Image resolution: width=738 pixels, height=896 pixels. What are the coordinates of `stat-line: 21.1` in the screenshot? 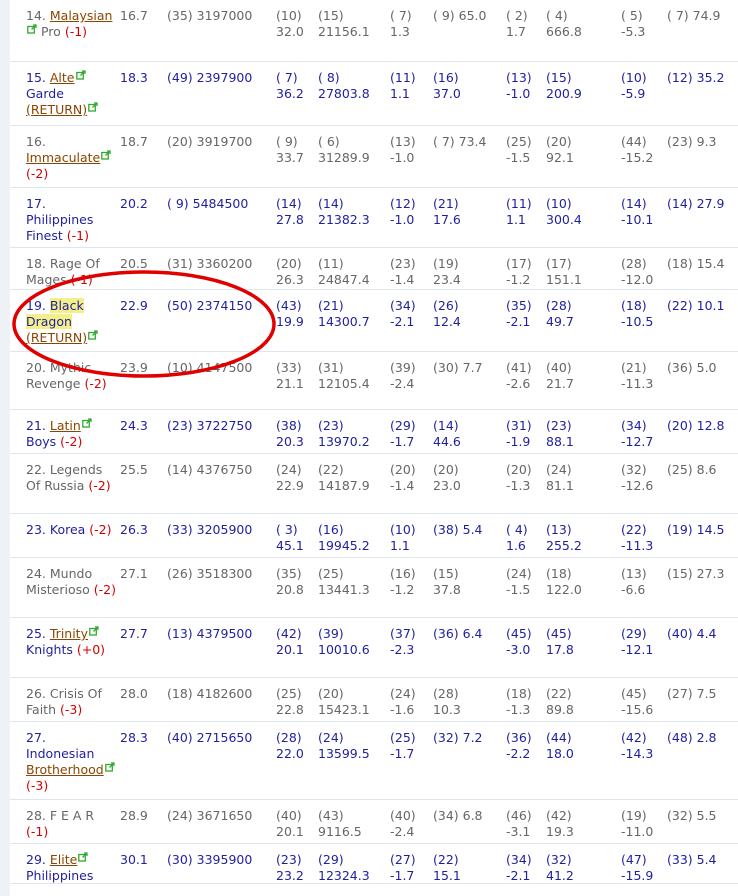 It's located at (290, 383).